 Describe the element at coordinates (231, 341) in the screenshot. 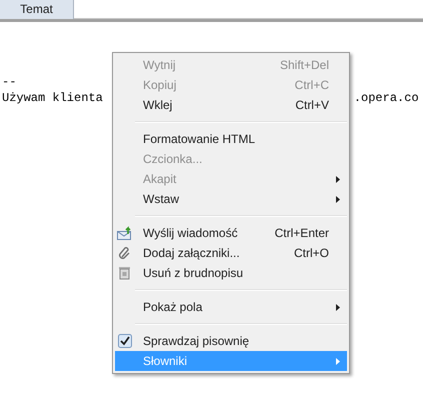

I see `menu-item: Sprawdzaj pisownię` at that location.